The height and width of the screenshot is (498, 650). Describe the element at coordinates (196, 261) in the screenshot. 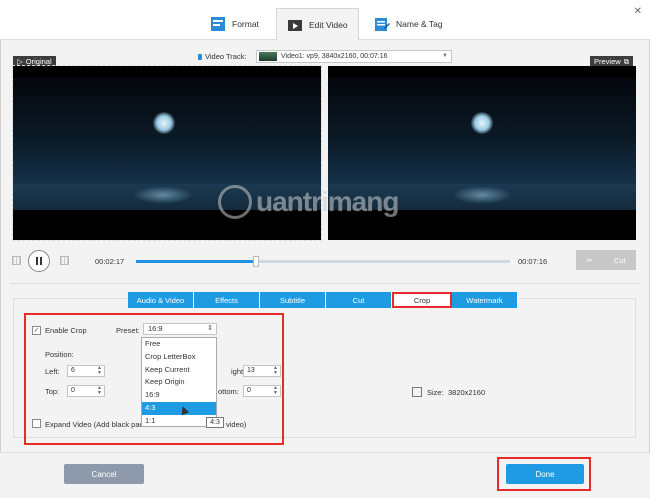

I see `seek-progress` at that location.